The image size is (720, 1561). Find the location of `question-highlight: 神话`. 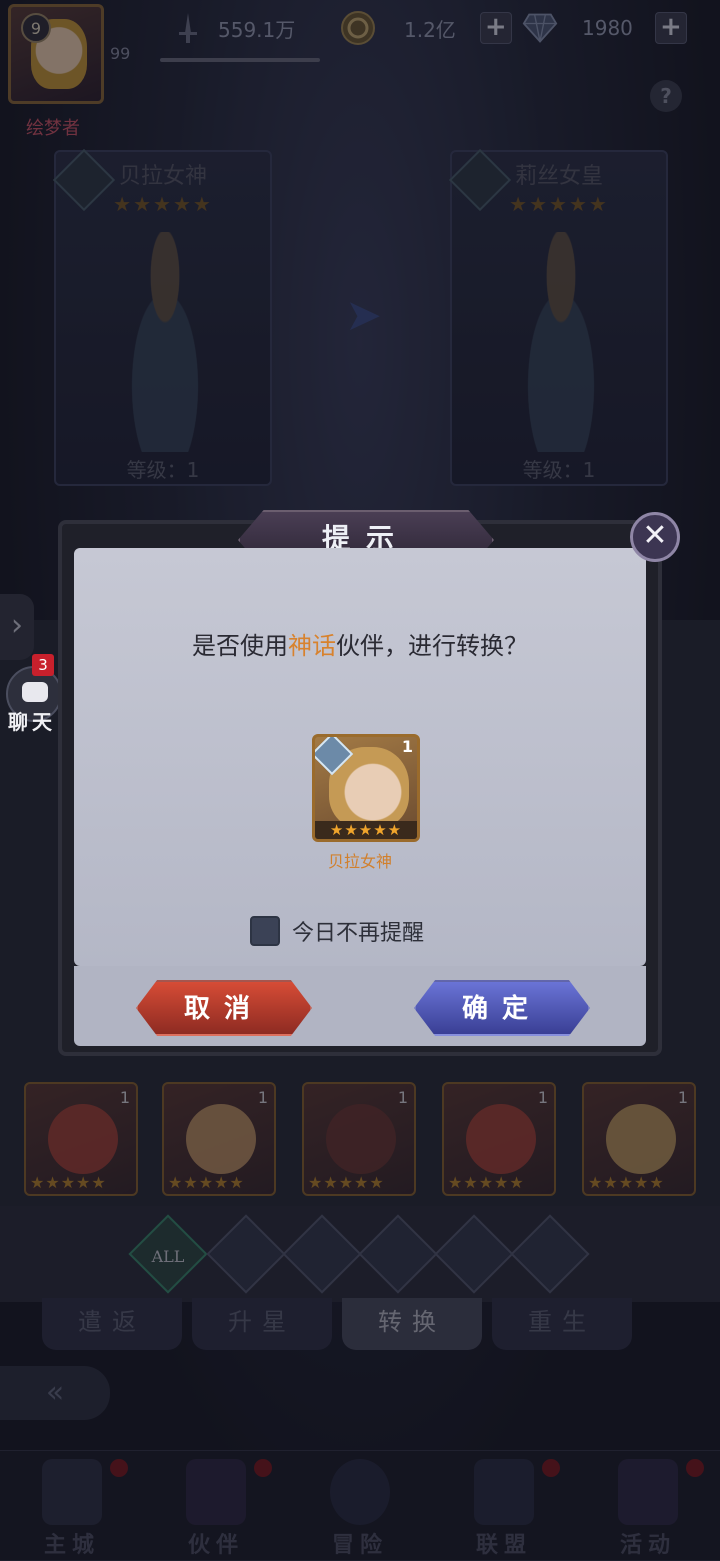

question-highlight: 神话 is located at coordinates (312, 646).